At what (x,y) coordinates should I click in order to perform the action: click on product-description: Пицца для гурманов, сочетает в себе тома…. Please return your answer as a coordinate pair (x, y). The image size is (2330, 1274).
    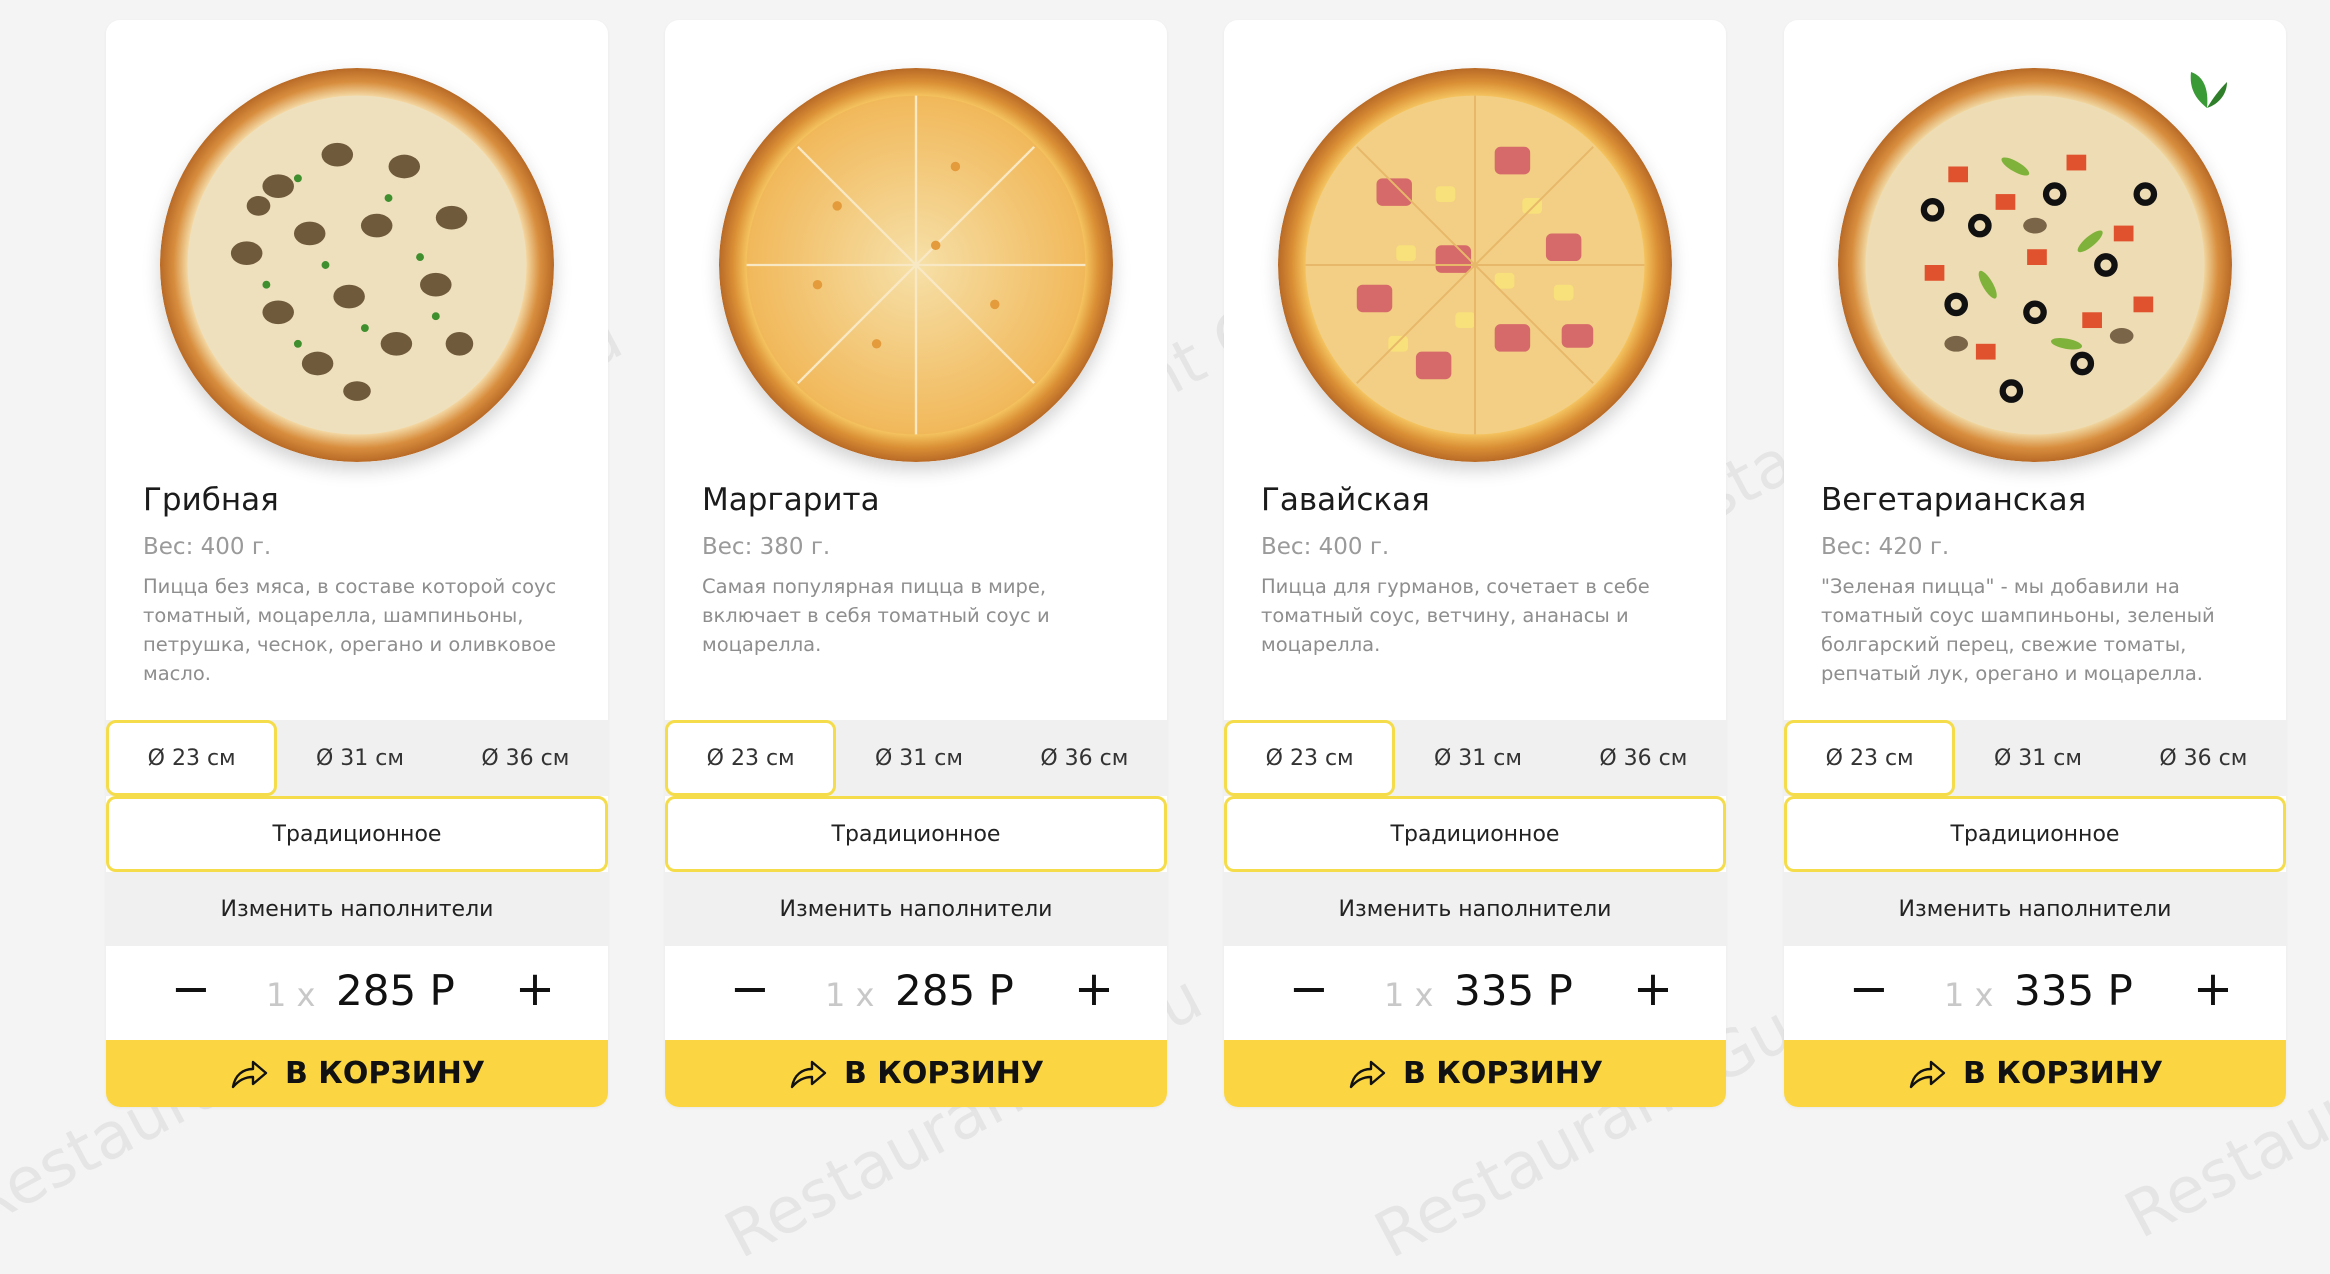
    Looking at the image, I should click on (1455, 615).